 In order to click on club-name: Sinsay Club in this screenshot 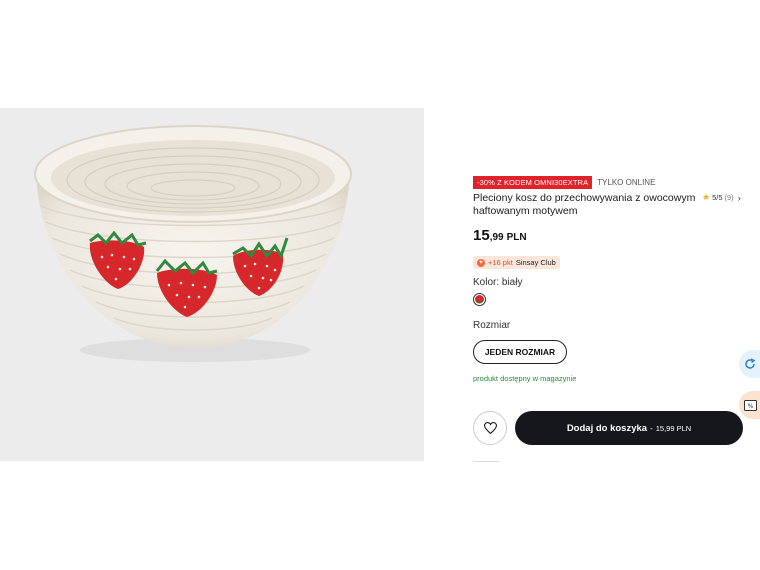, I will do `click(535, 262)`.